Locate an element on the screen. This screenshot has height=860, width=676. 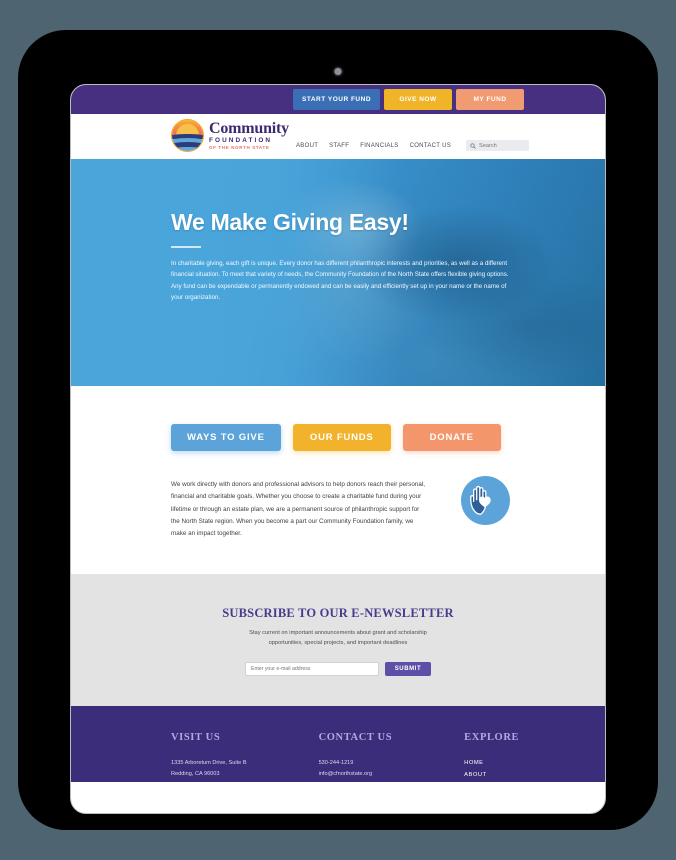
donate-button: DONATE is located at coordinates (451, 437).